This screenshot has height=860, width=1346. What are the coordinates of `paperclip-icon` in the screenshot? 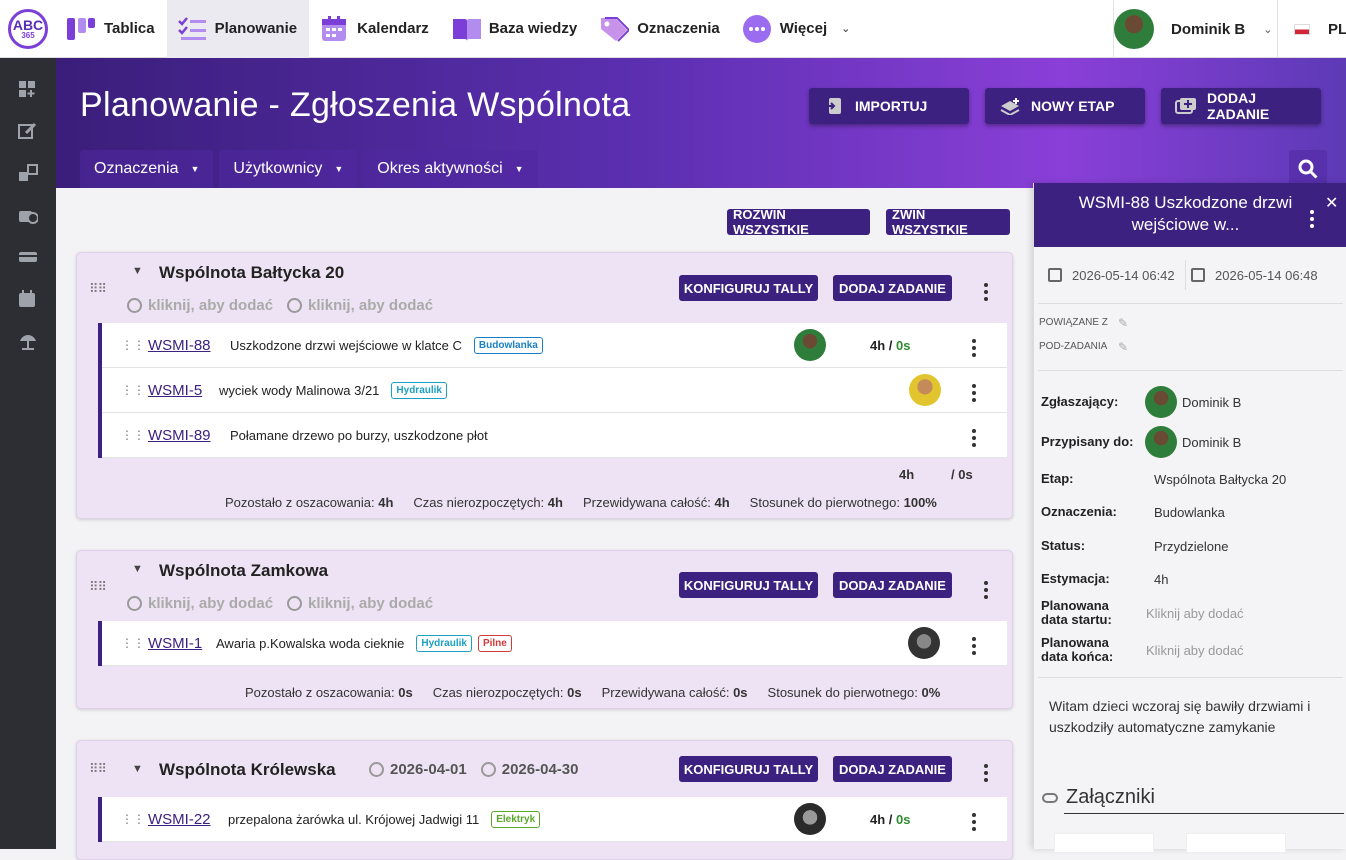 It's located at (1050, 797).